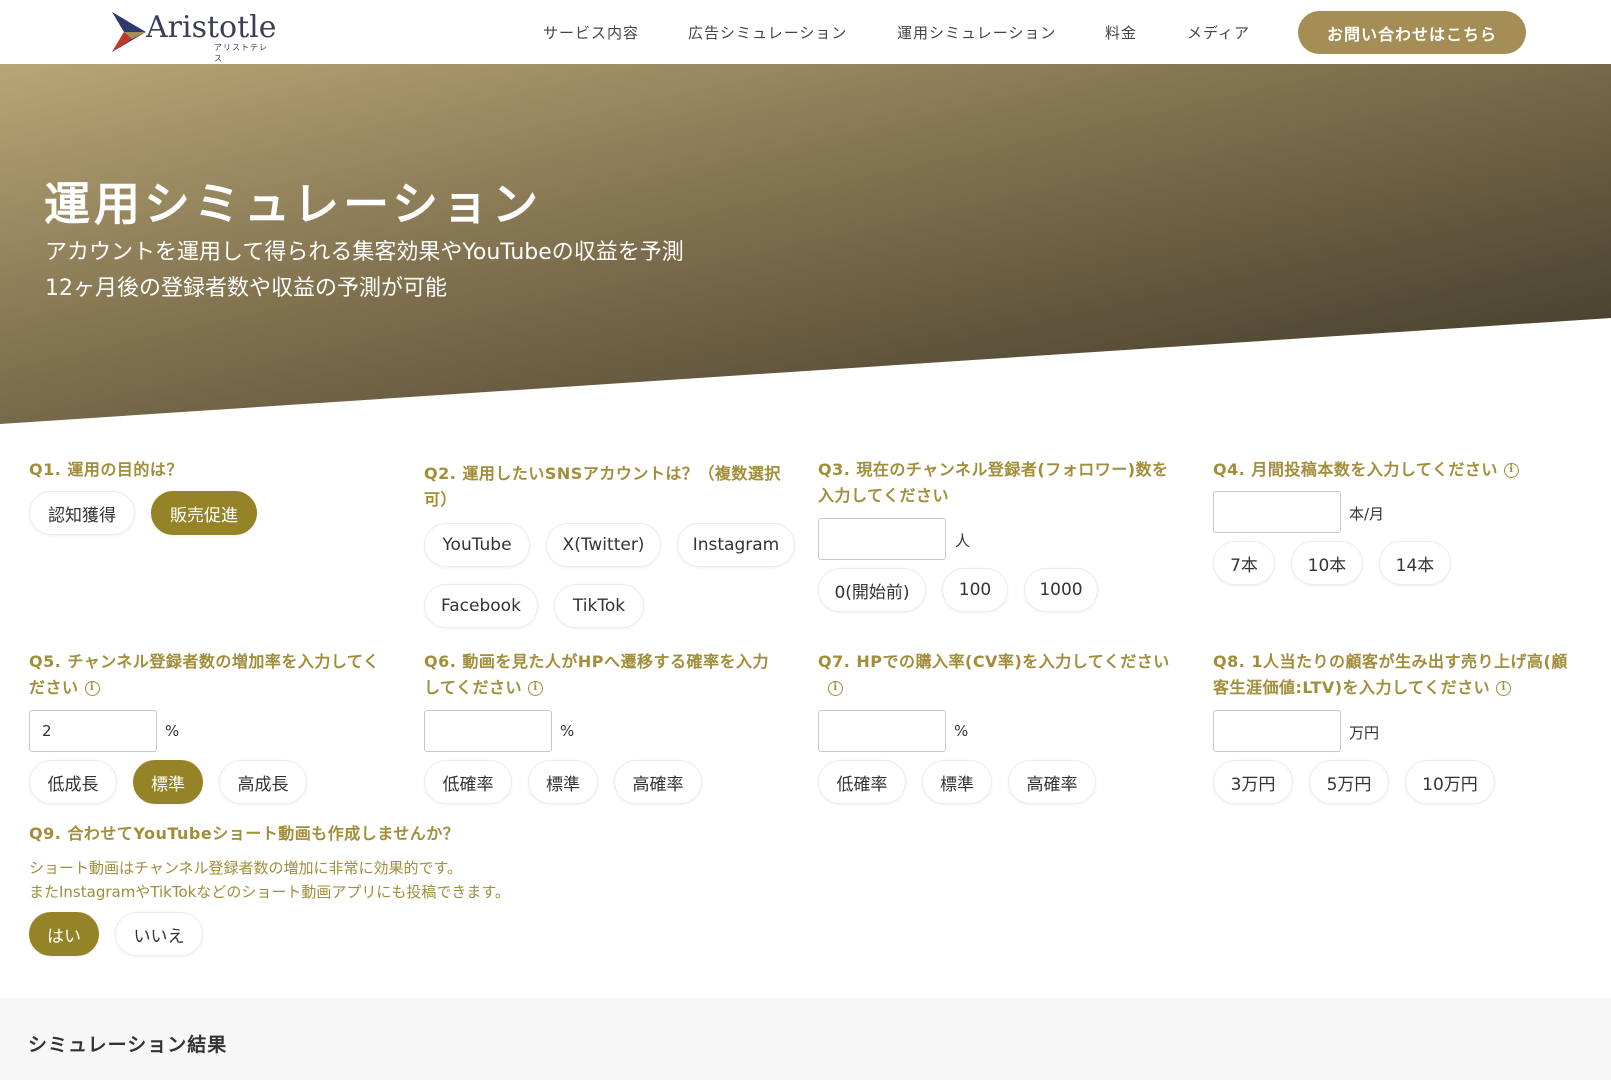 The image size is (1611, 1080). I want to click on q7-cv-rate-input, so click(882, 731).